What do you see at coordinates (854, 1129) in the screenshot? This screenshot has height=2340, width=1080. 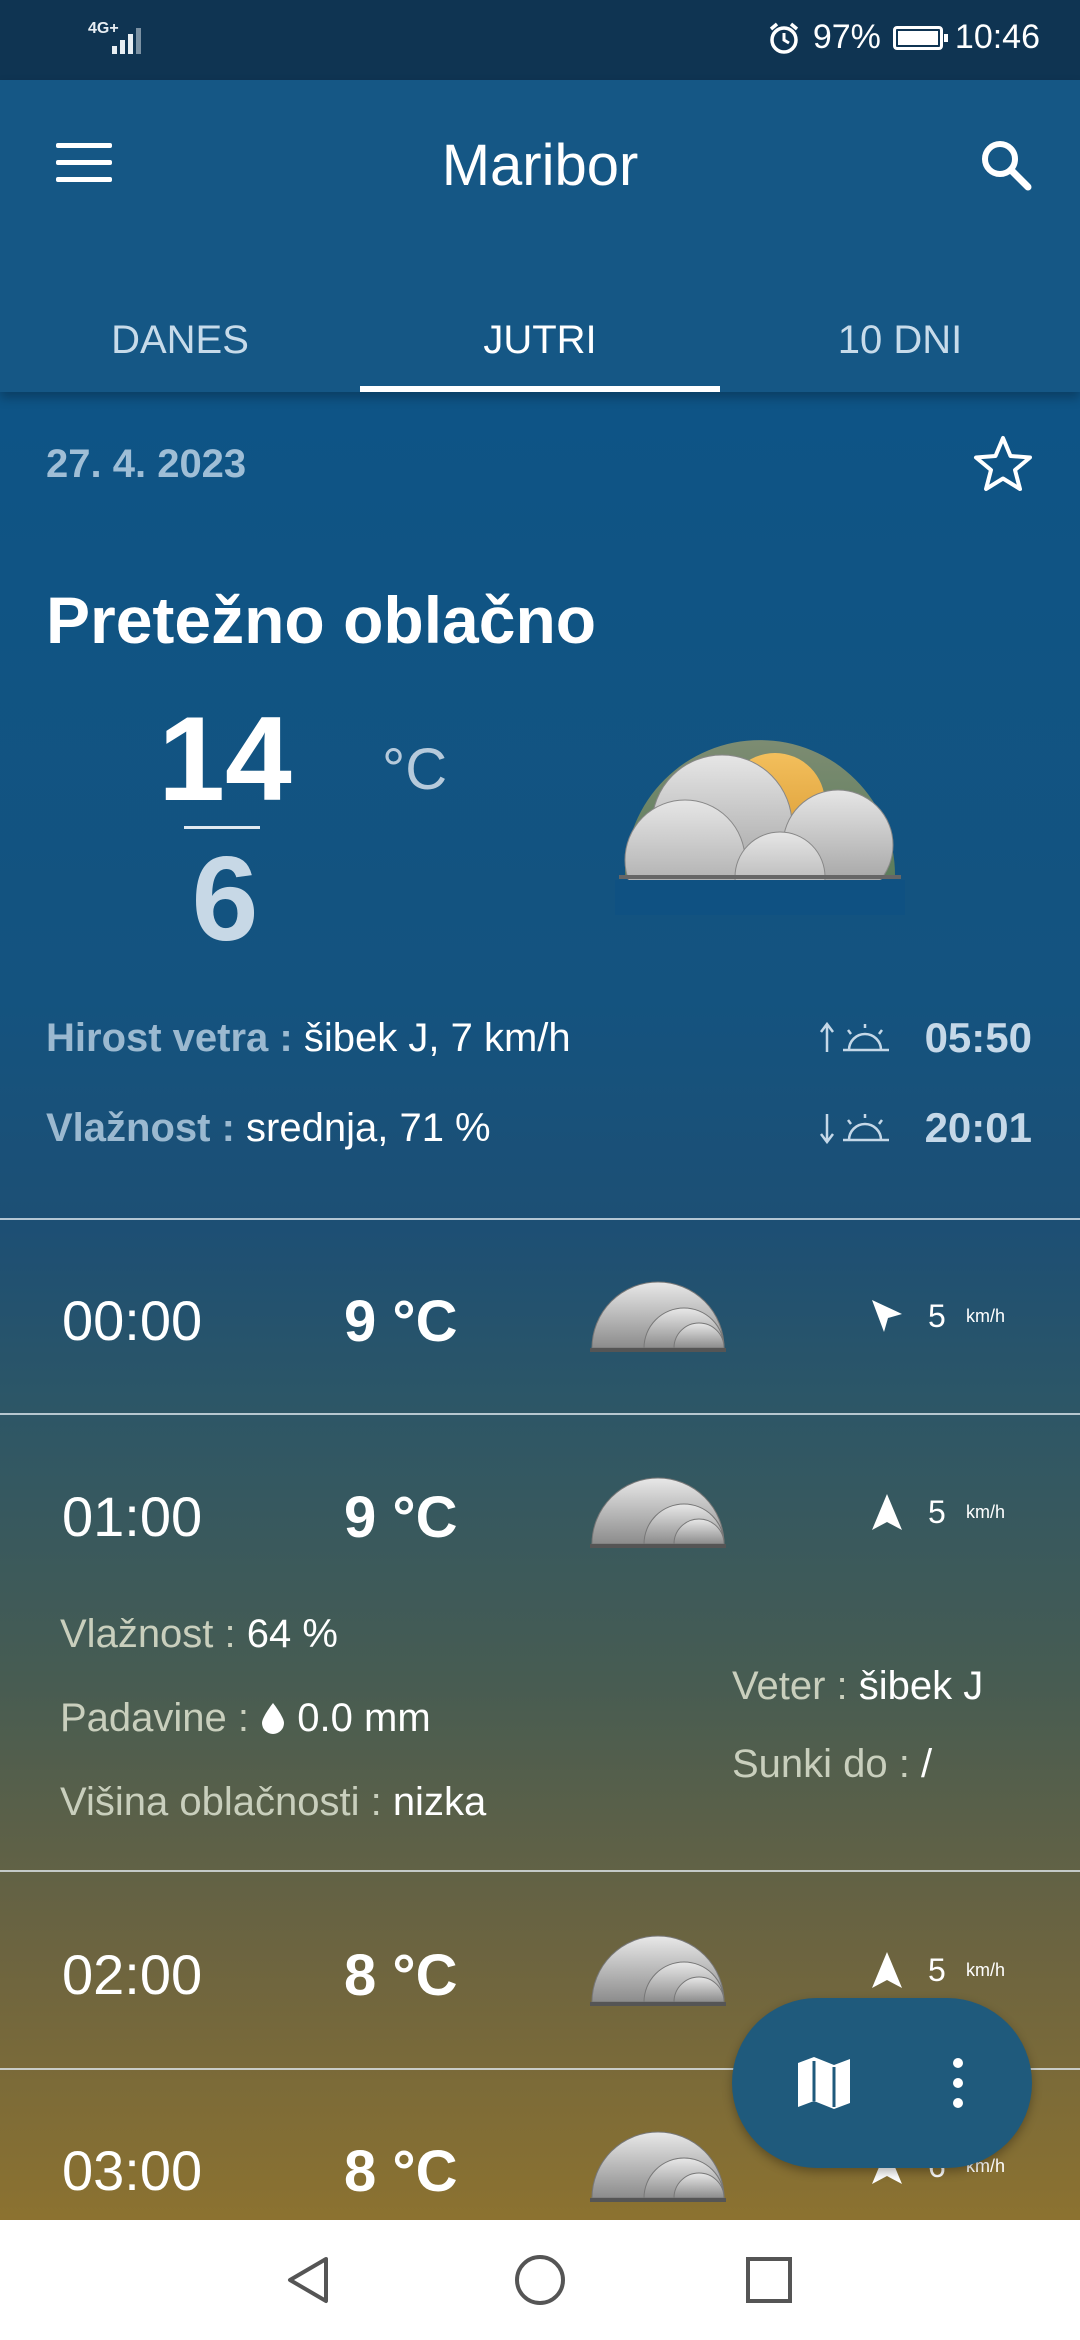 I see `sunset-icon` at bounding box center [854, 1129].